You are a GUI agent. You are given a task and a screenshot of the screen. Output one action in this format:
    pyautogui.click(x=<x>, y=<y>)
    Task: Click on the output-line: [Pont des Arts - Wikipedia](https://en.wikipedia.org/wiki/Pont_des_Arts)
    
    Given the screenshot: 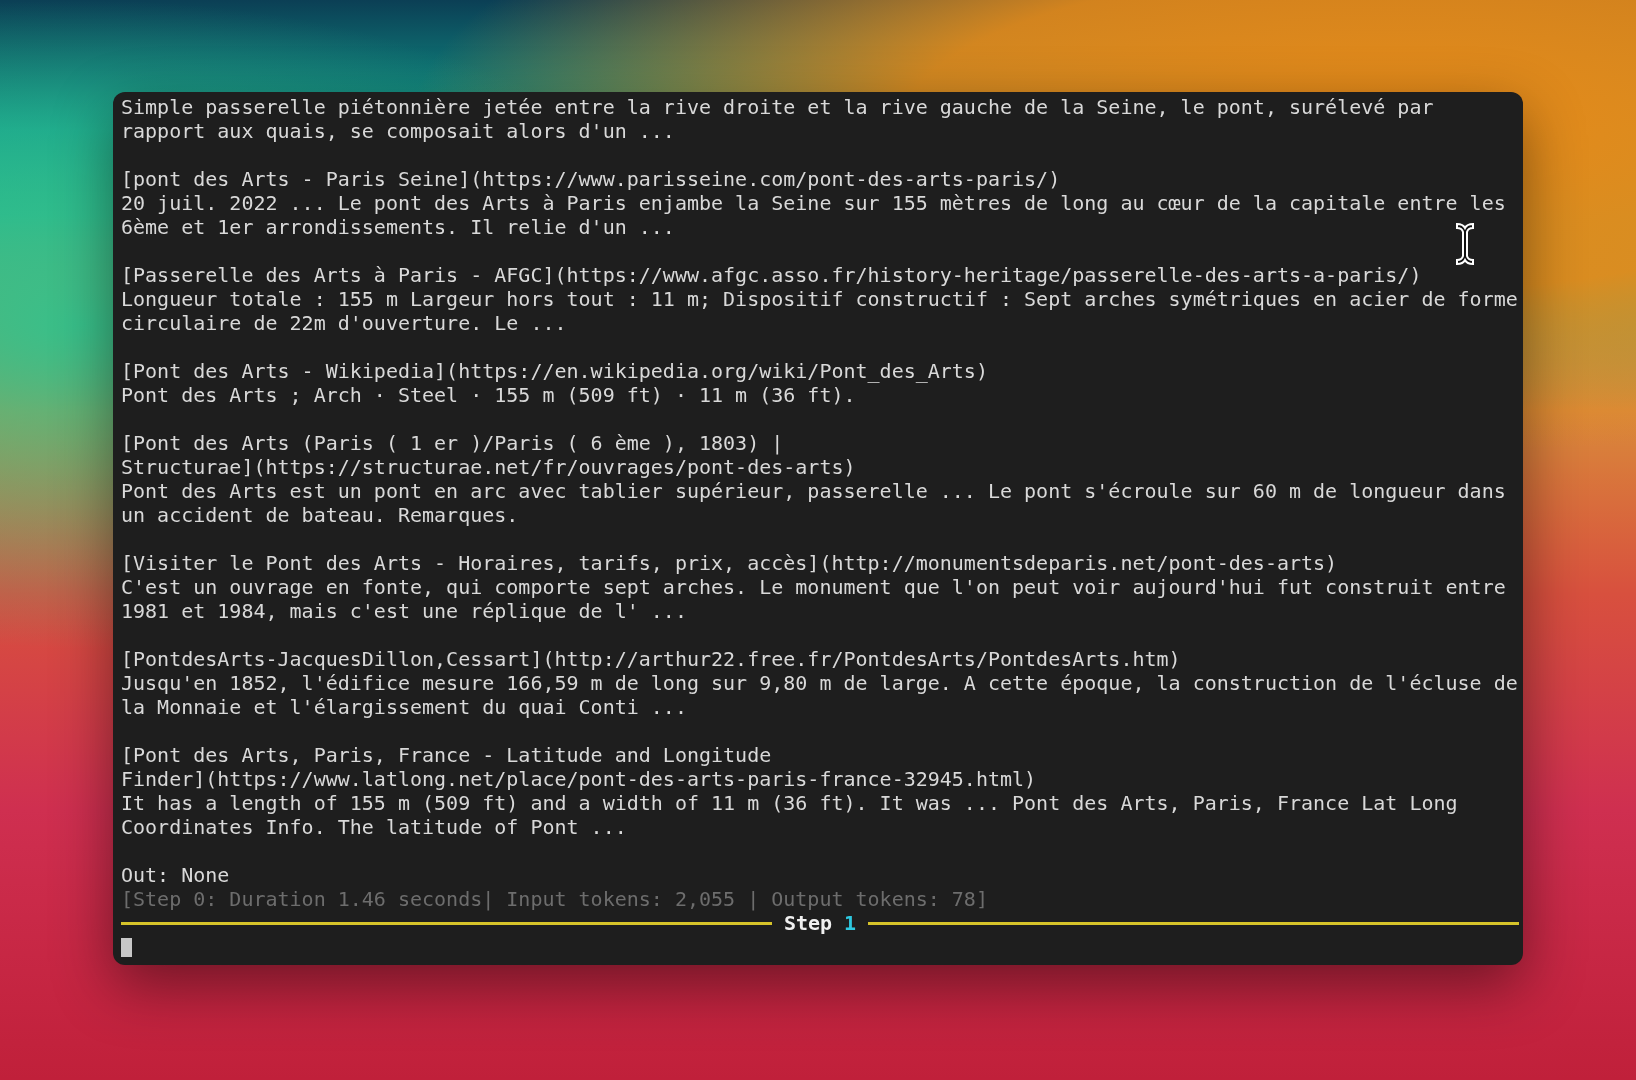 What is the action you would take?
    pyautogui.click(x=555, y=371)
    